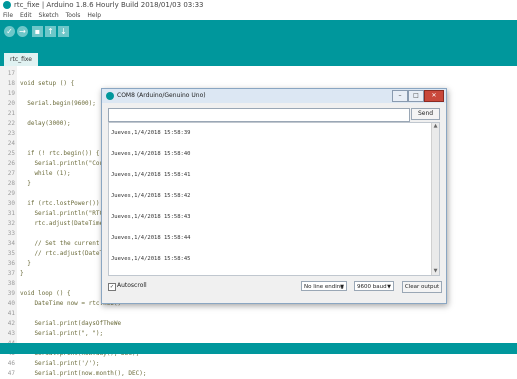 The width and height of the screenshot is (517, 379). What do you see at coordinates (11, 283) in the screenshot?
I see `line-number: 38` at bounding box center [11, 283].